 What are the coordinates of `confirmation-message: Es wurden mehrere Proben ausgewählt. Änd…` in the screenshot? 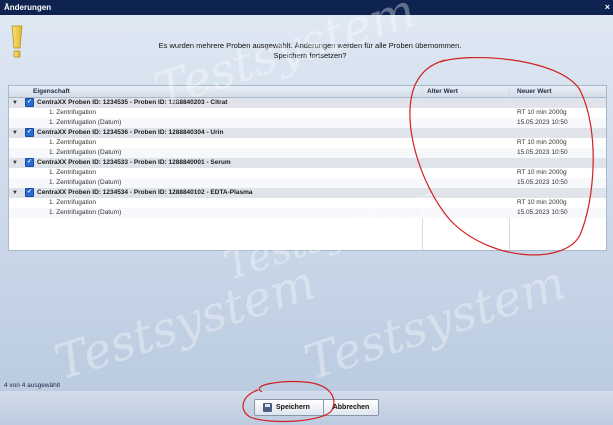 It's located at (310, 51).